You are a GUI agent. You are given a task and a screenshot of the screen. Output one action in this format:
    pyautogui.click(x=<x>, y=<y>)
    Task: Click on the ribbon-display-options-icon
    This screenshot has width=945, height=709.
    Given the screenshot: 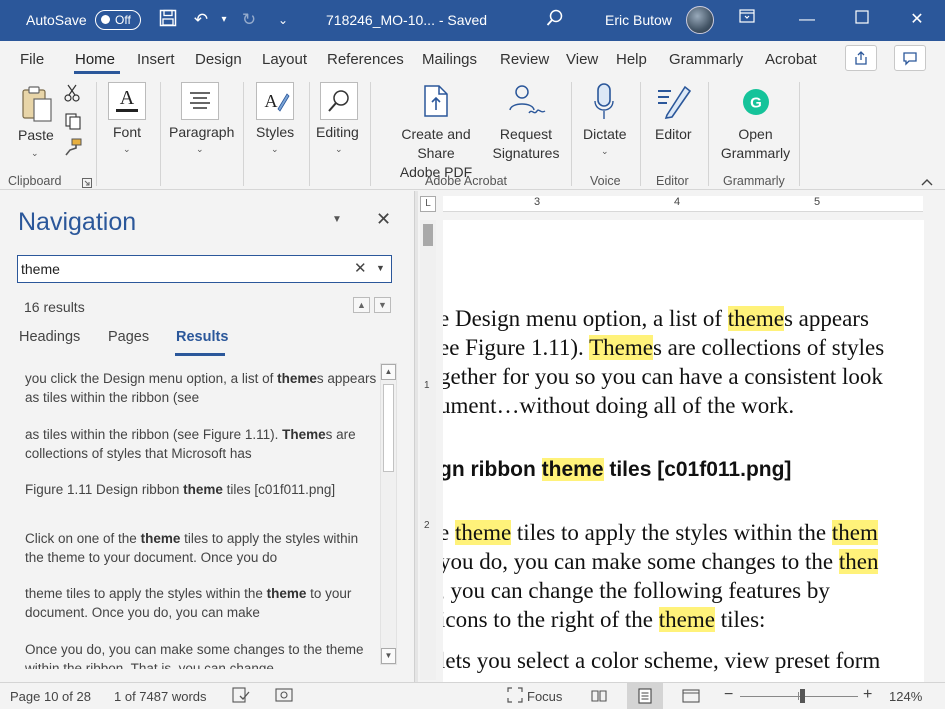 What is the action you would take?
    pyautogui.click(x=747, y=20)
    